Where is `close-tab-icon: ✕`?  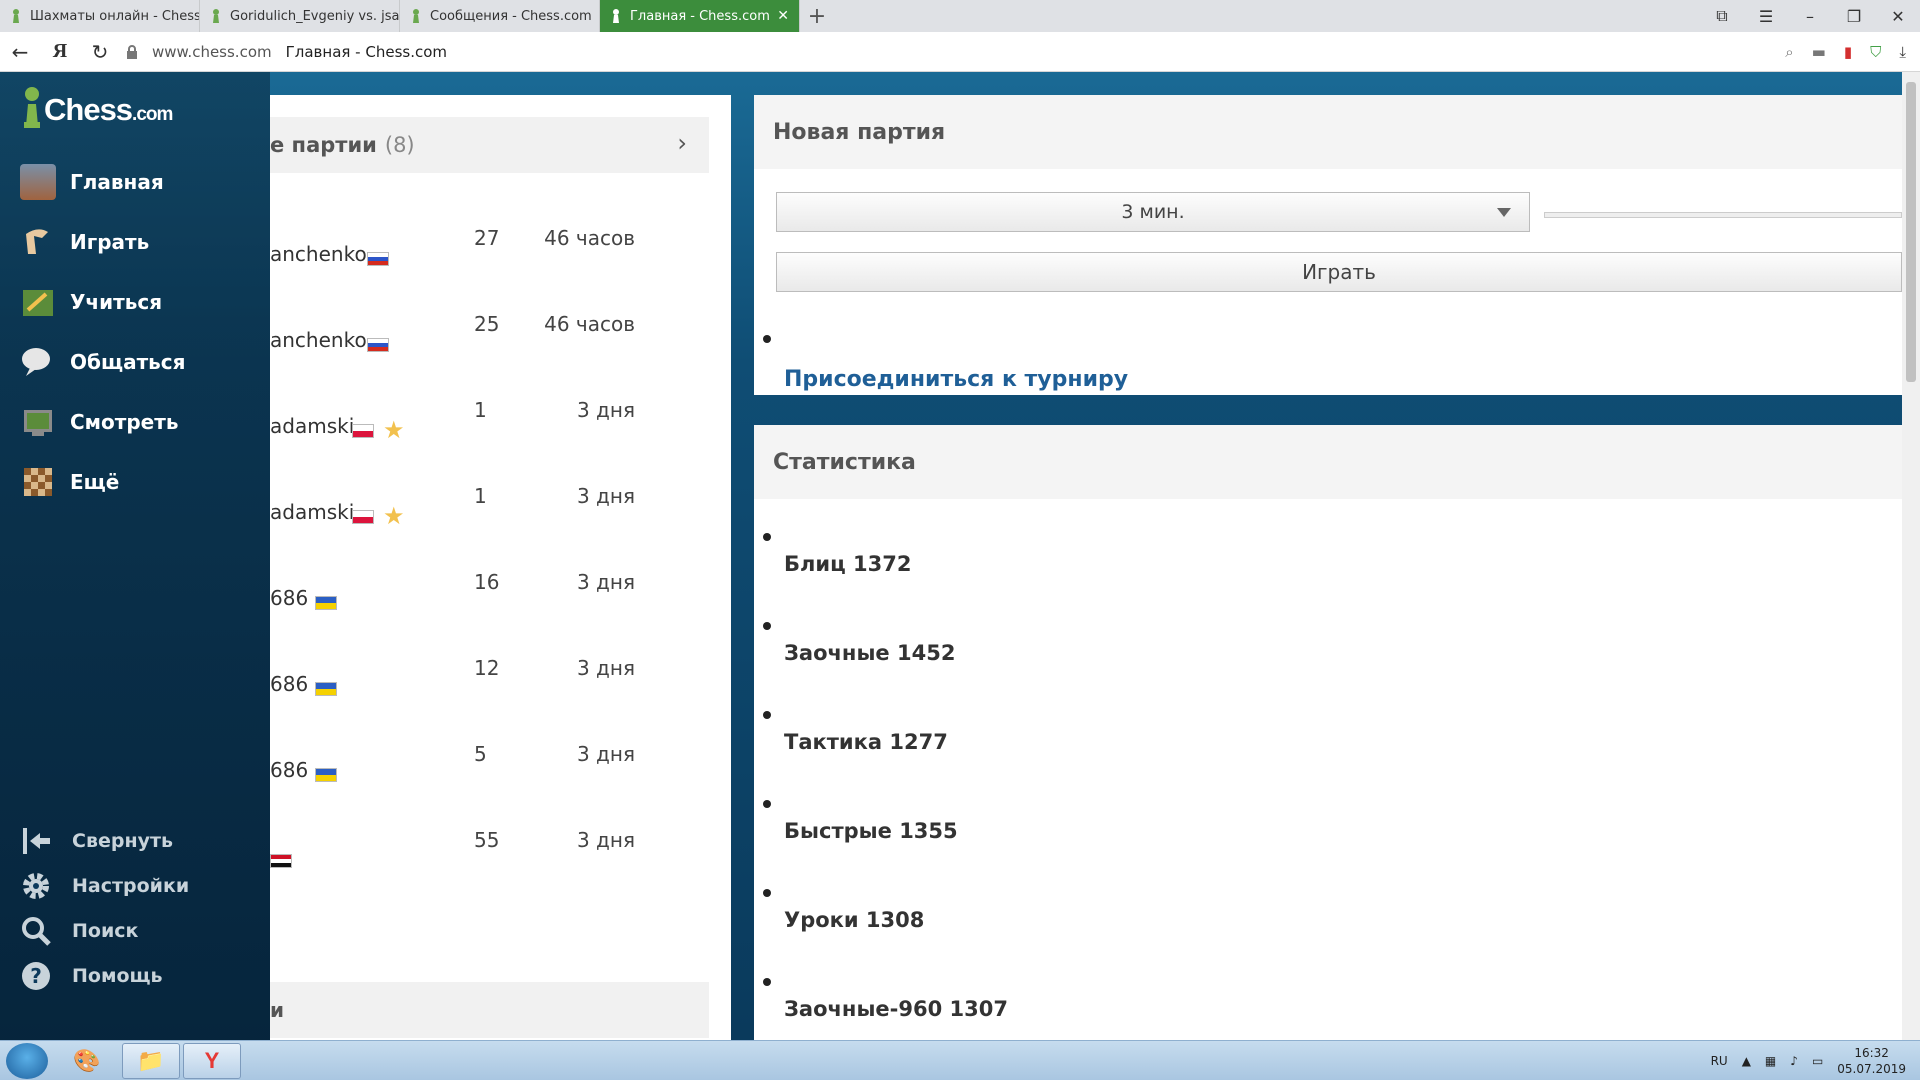
close-tab-icon: ✕ is located at coordinates (783, 16).